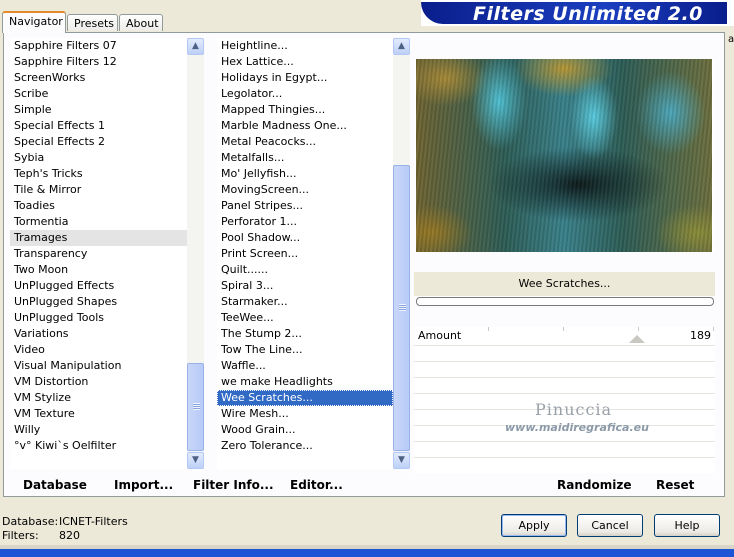  I want to click on category-list-item: Special Effects 1, so click(98, 126).